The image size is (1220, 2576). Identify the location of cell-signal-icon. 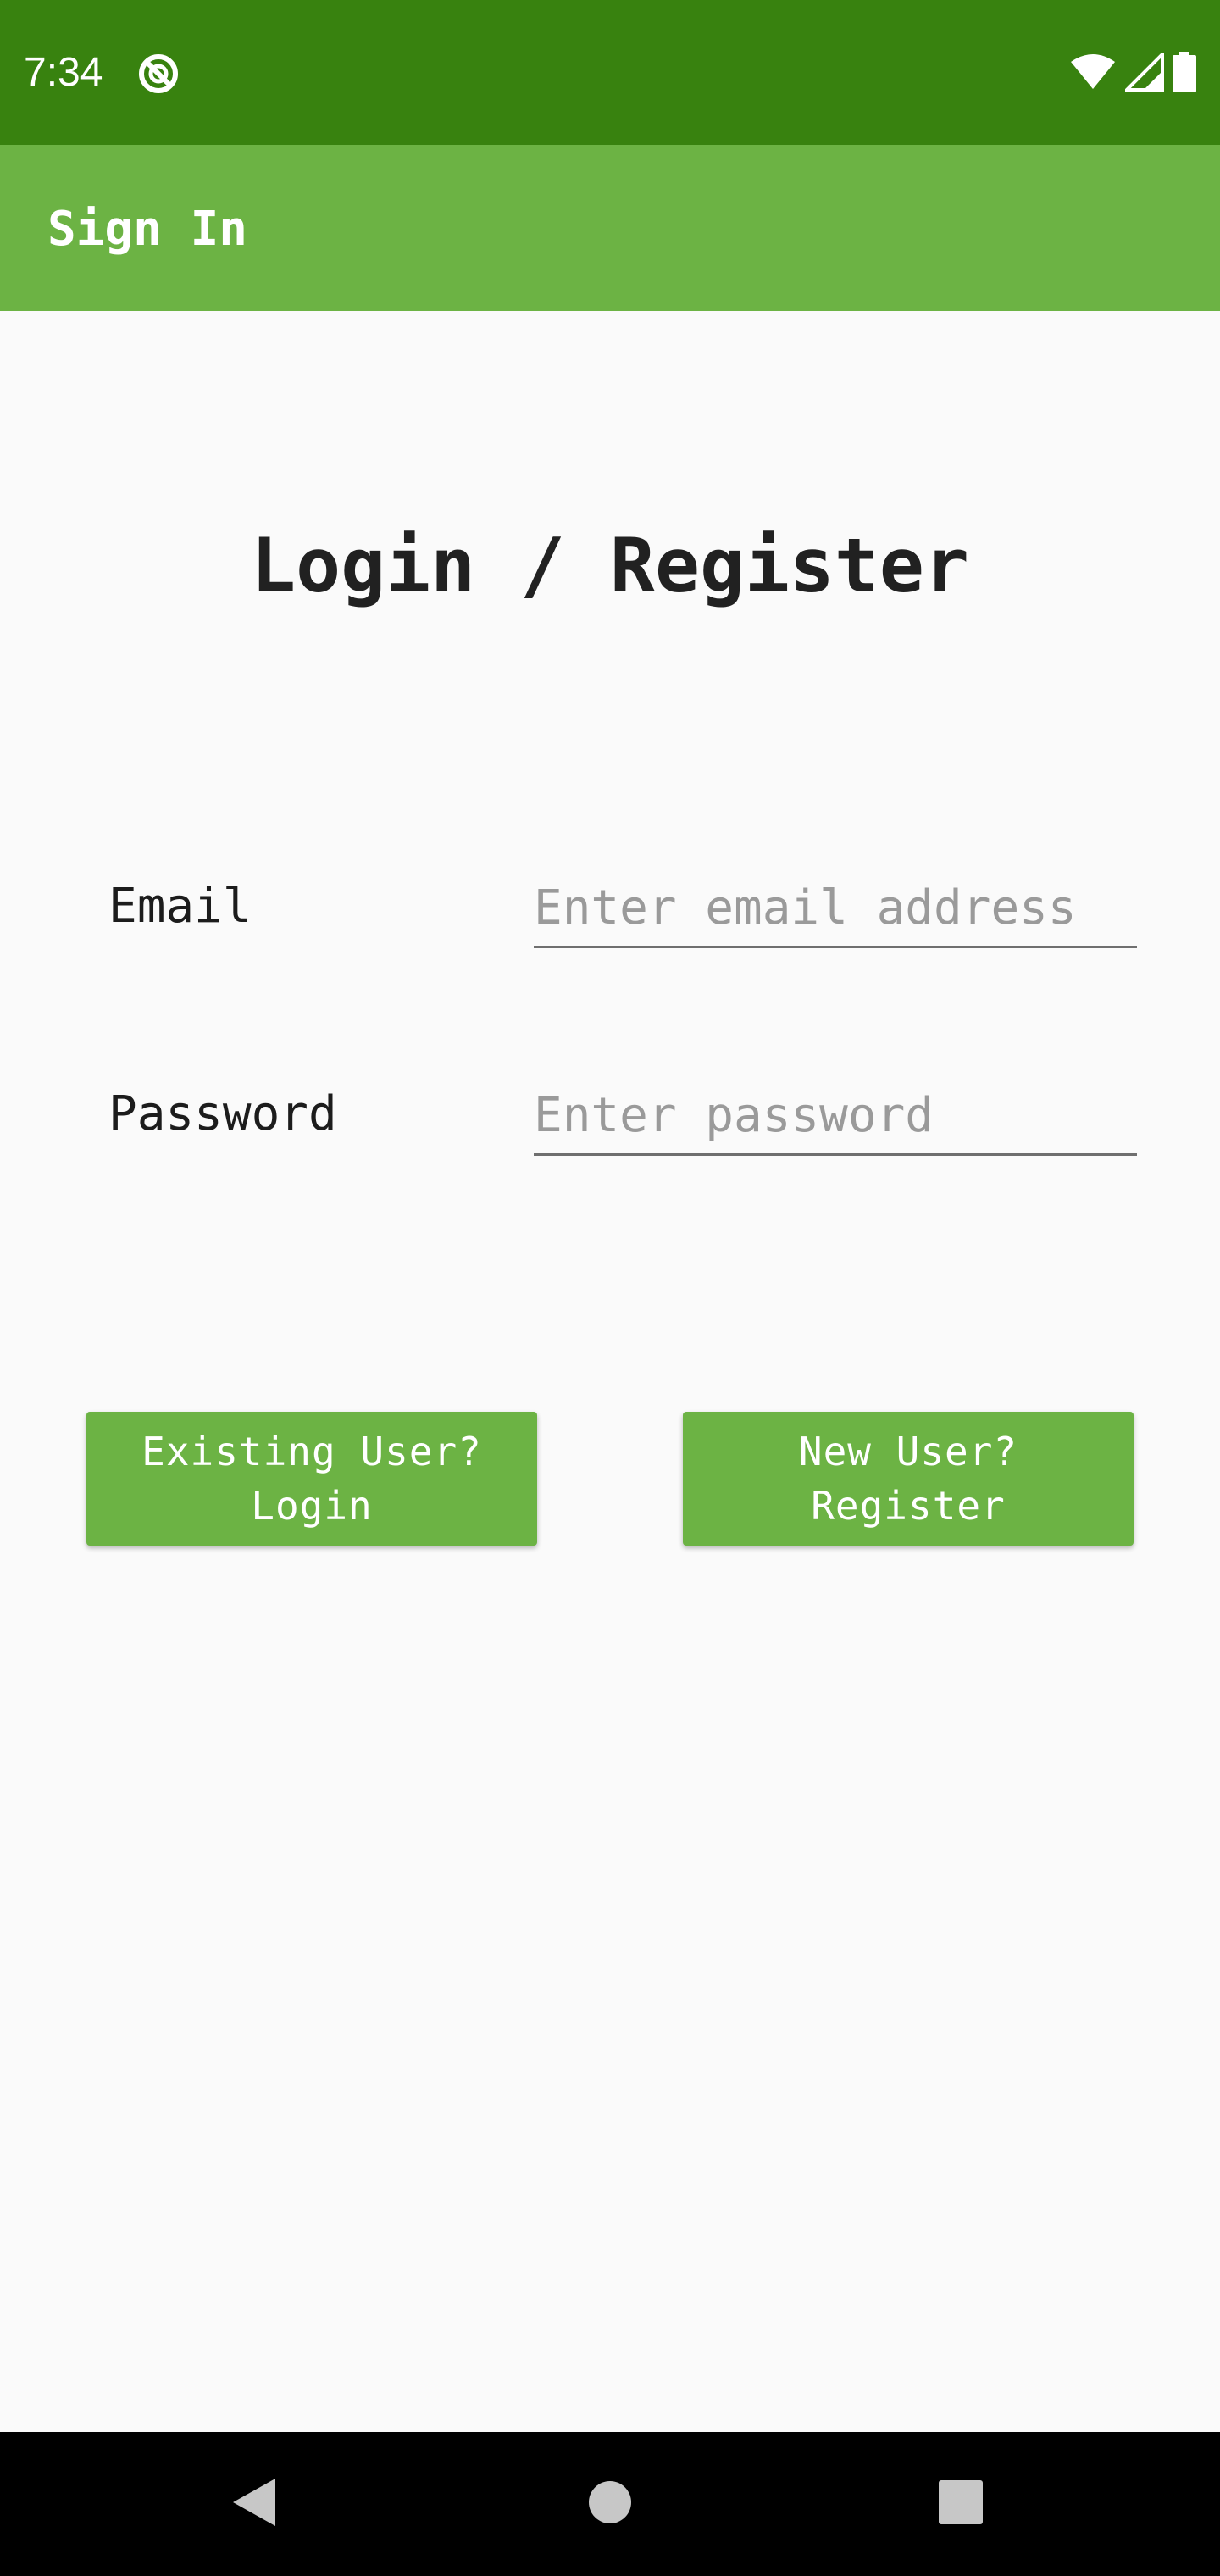
(1143, 72).